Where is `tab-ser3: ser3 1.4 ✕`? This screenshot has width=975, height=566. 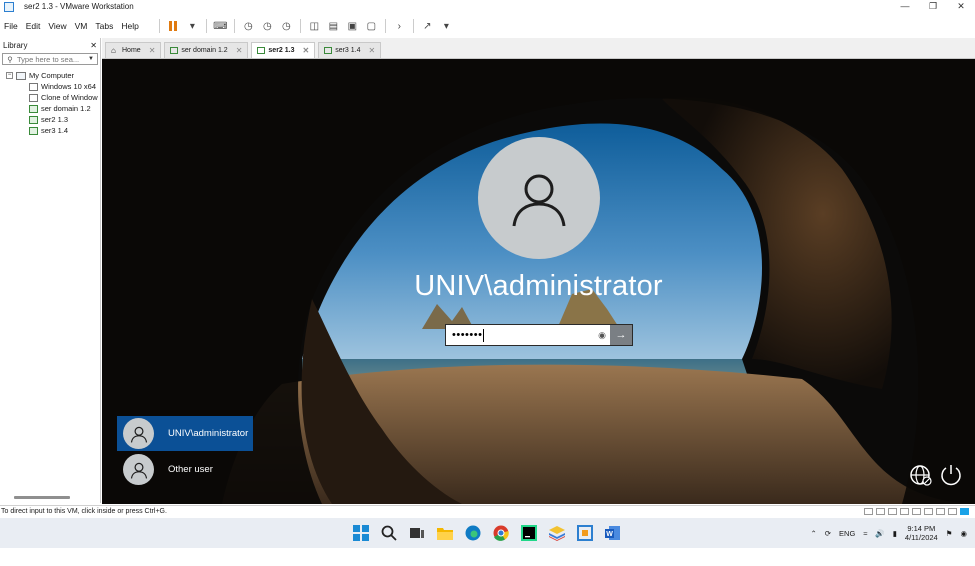 tab-ser3: ser3 1.4 ✕ is located at coordinates (350, 50).